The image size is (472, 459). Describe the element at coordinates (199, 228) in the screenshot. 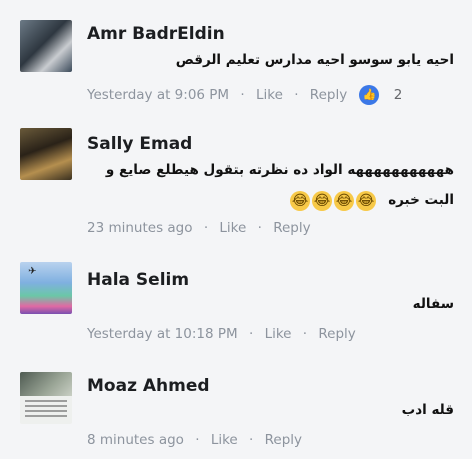

I see `comment-meta: 23 minutes ago · Like · Reply` at that location.